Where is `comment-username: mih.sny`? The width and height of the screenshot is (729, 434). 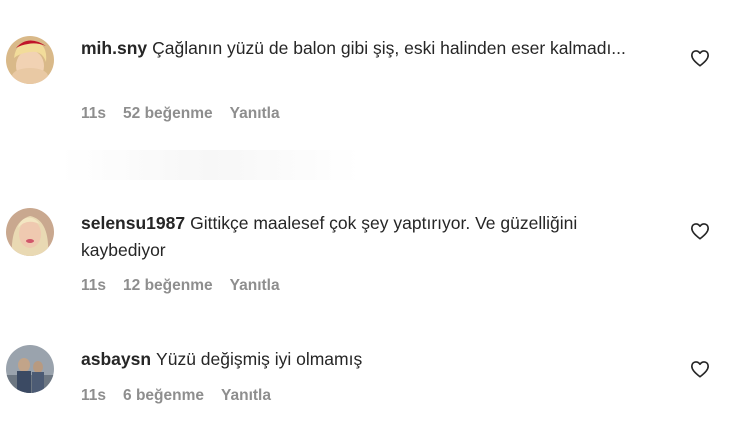
comment-username: mih.sny is located at coordinates (114, 48).